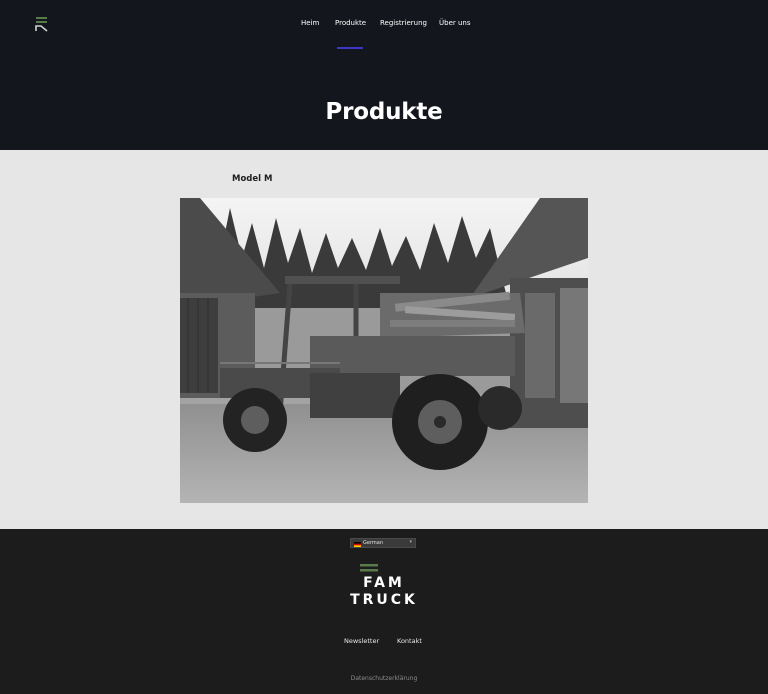  I want to click on chevron-down-icon: ▾, so click(410, 542).